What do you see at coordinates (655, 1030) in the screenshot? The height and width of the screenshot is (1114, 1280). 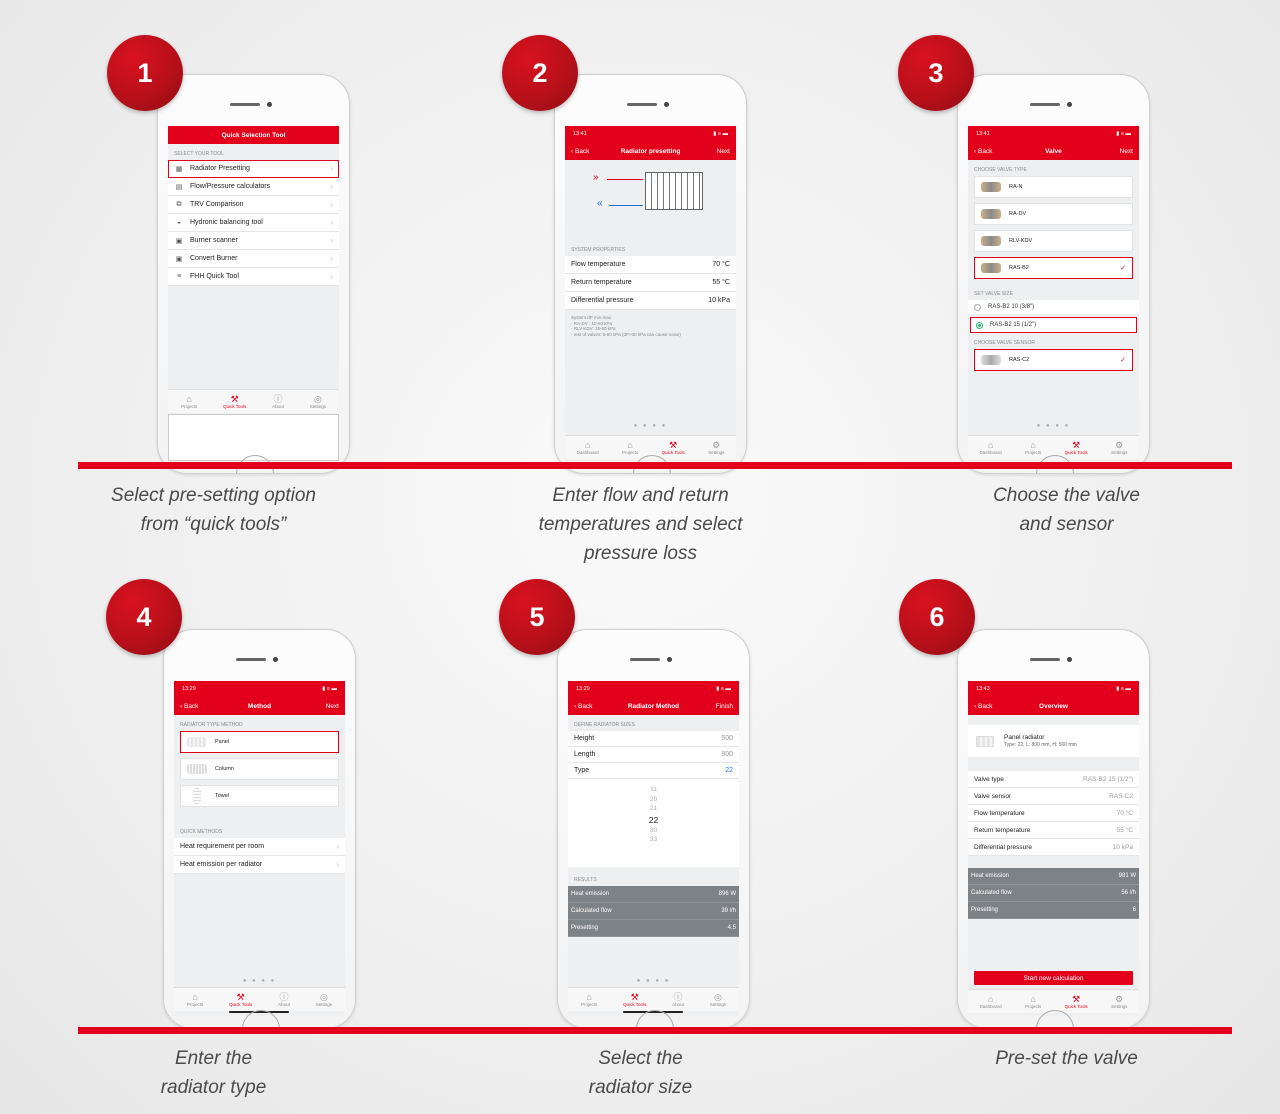 I see `divider-line-bottom` at bounding box center [655, 1030].